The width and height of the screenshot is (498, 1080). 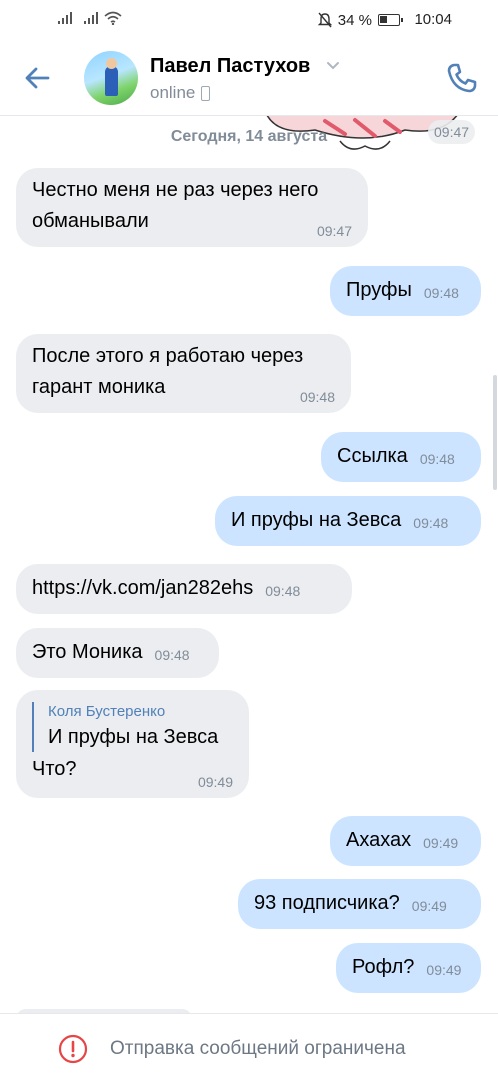 I want to click on message-text: Рофл?, so click(x=383, y=967).